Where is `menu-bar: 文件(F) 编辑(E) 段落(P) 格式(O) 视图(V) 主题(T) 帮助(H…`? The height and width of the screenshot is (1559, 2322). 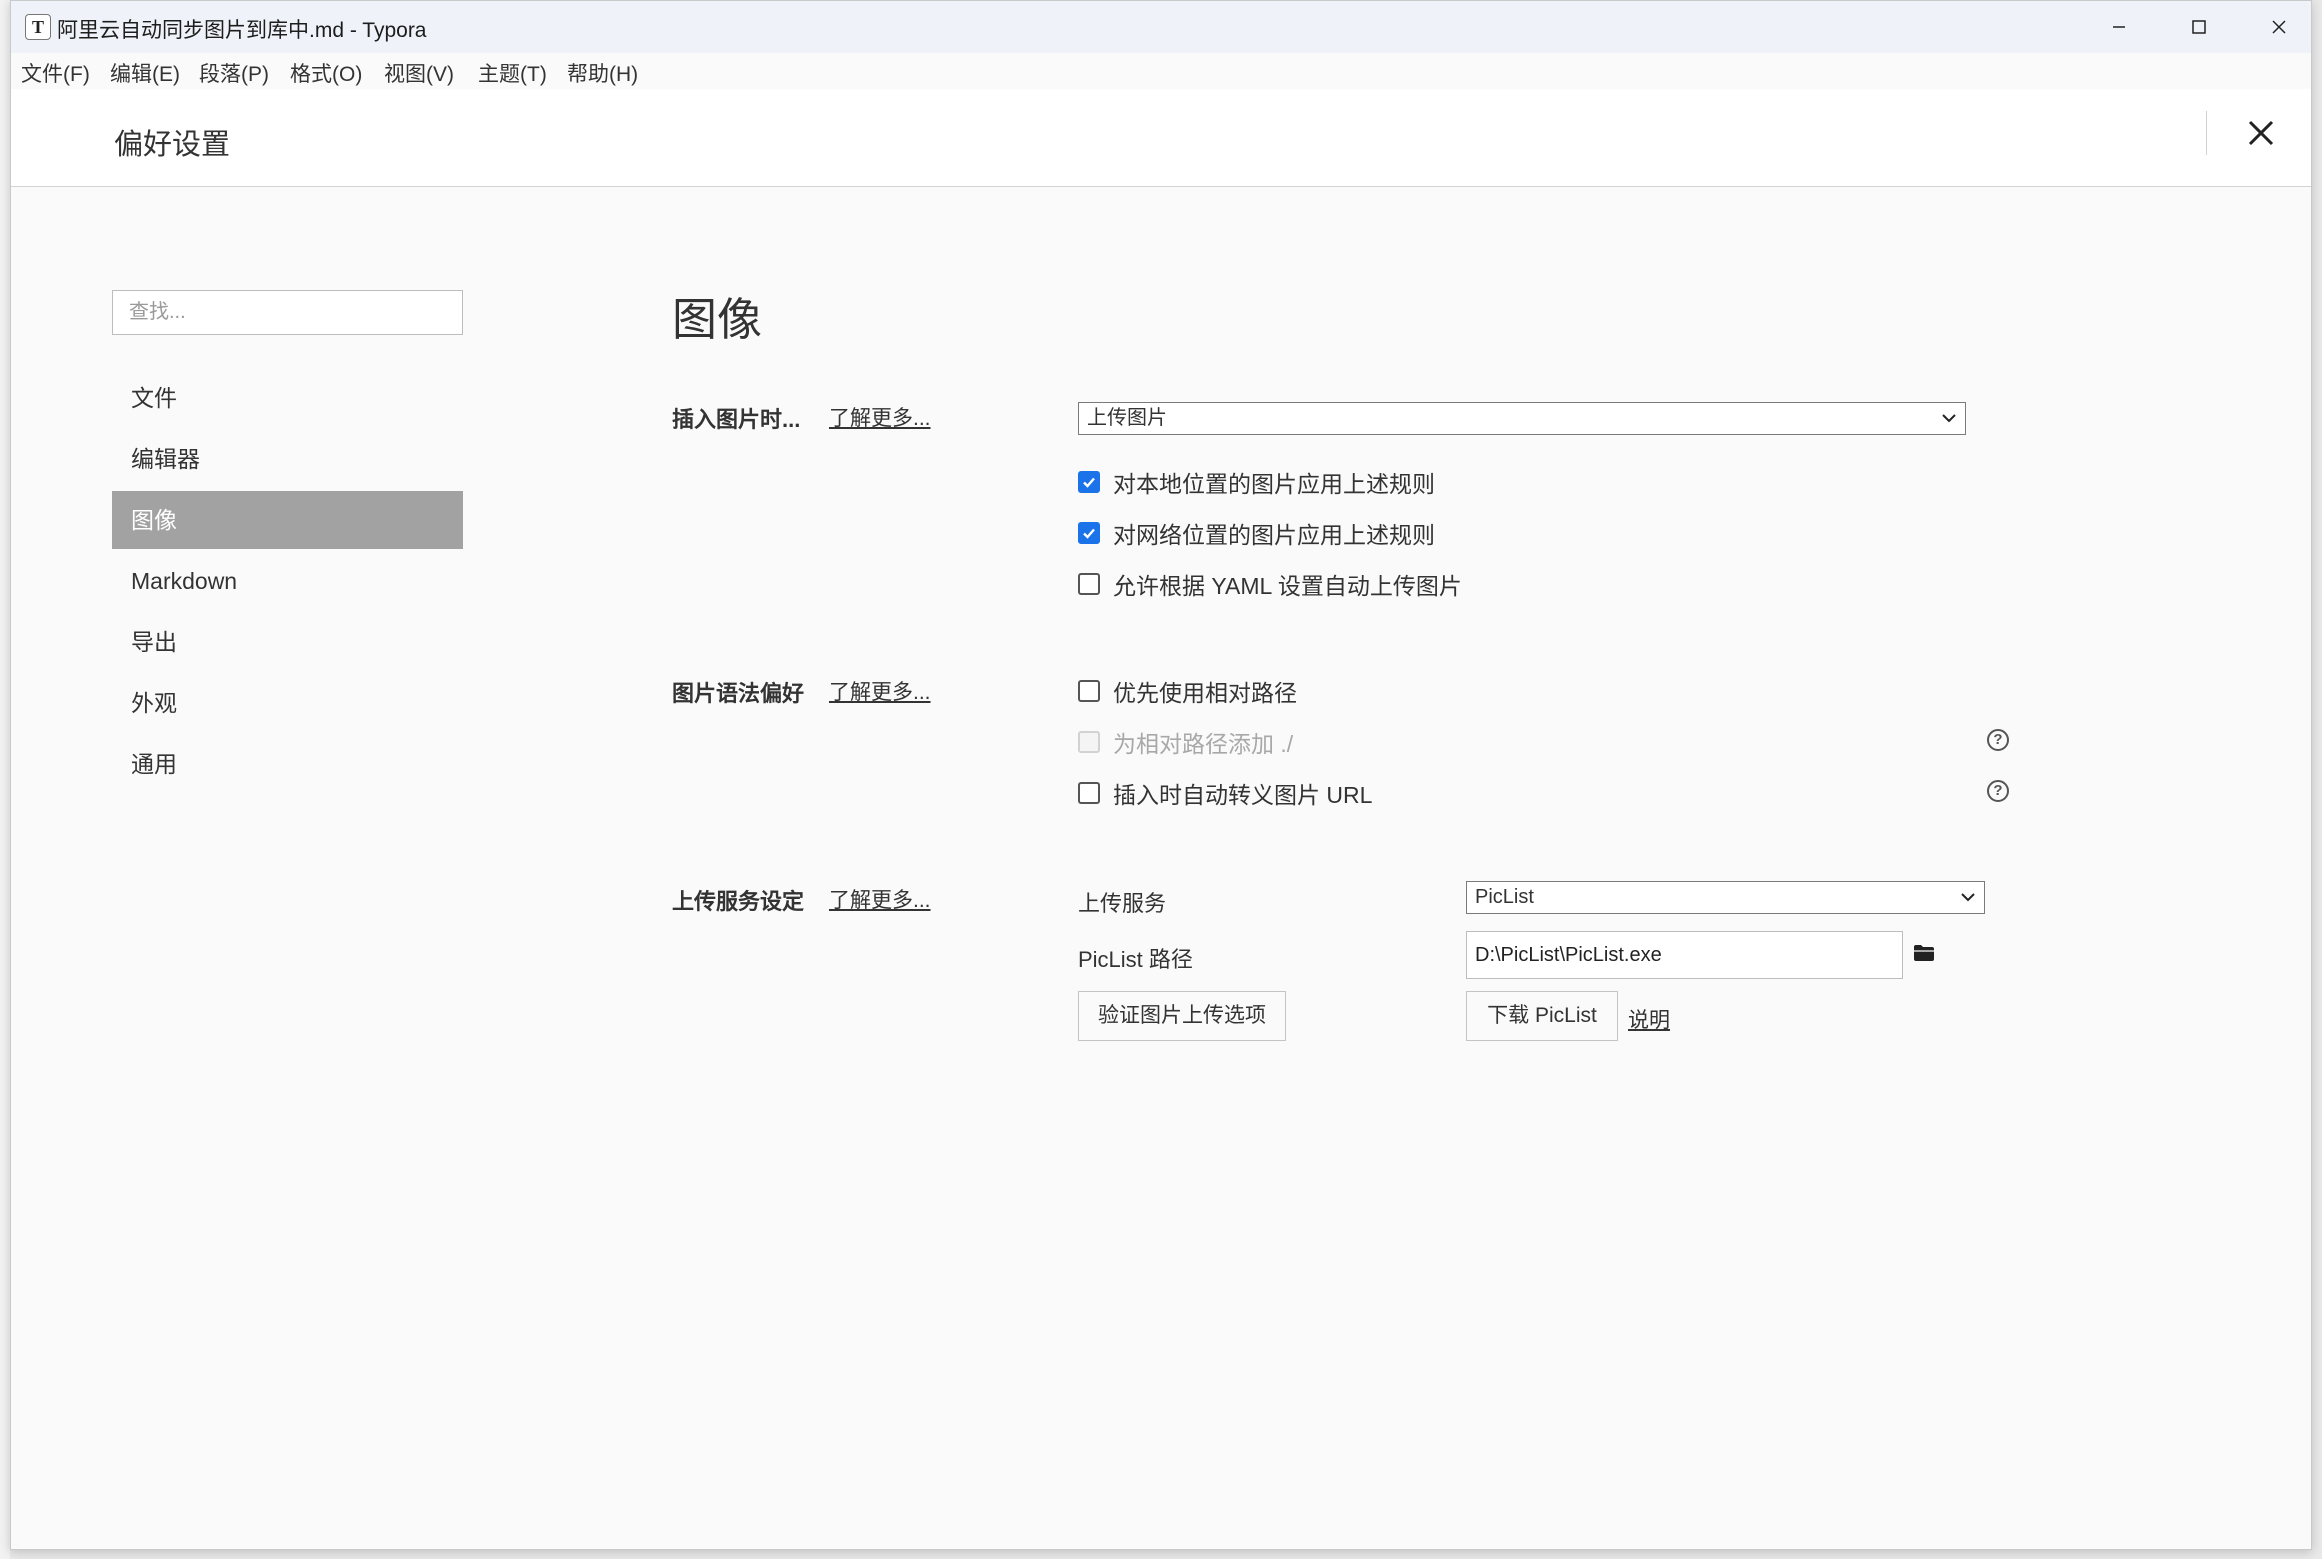
menu-bar: 文件(F) 编辑(E) 段落(P) 格式(O) 视图(V) 主题(T) 帮助(H… is located at coordinates (1161, 71).